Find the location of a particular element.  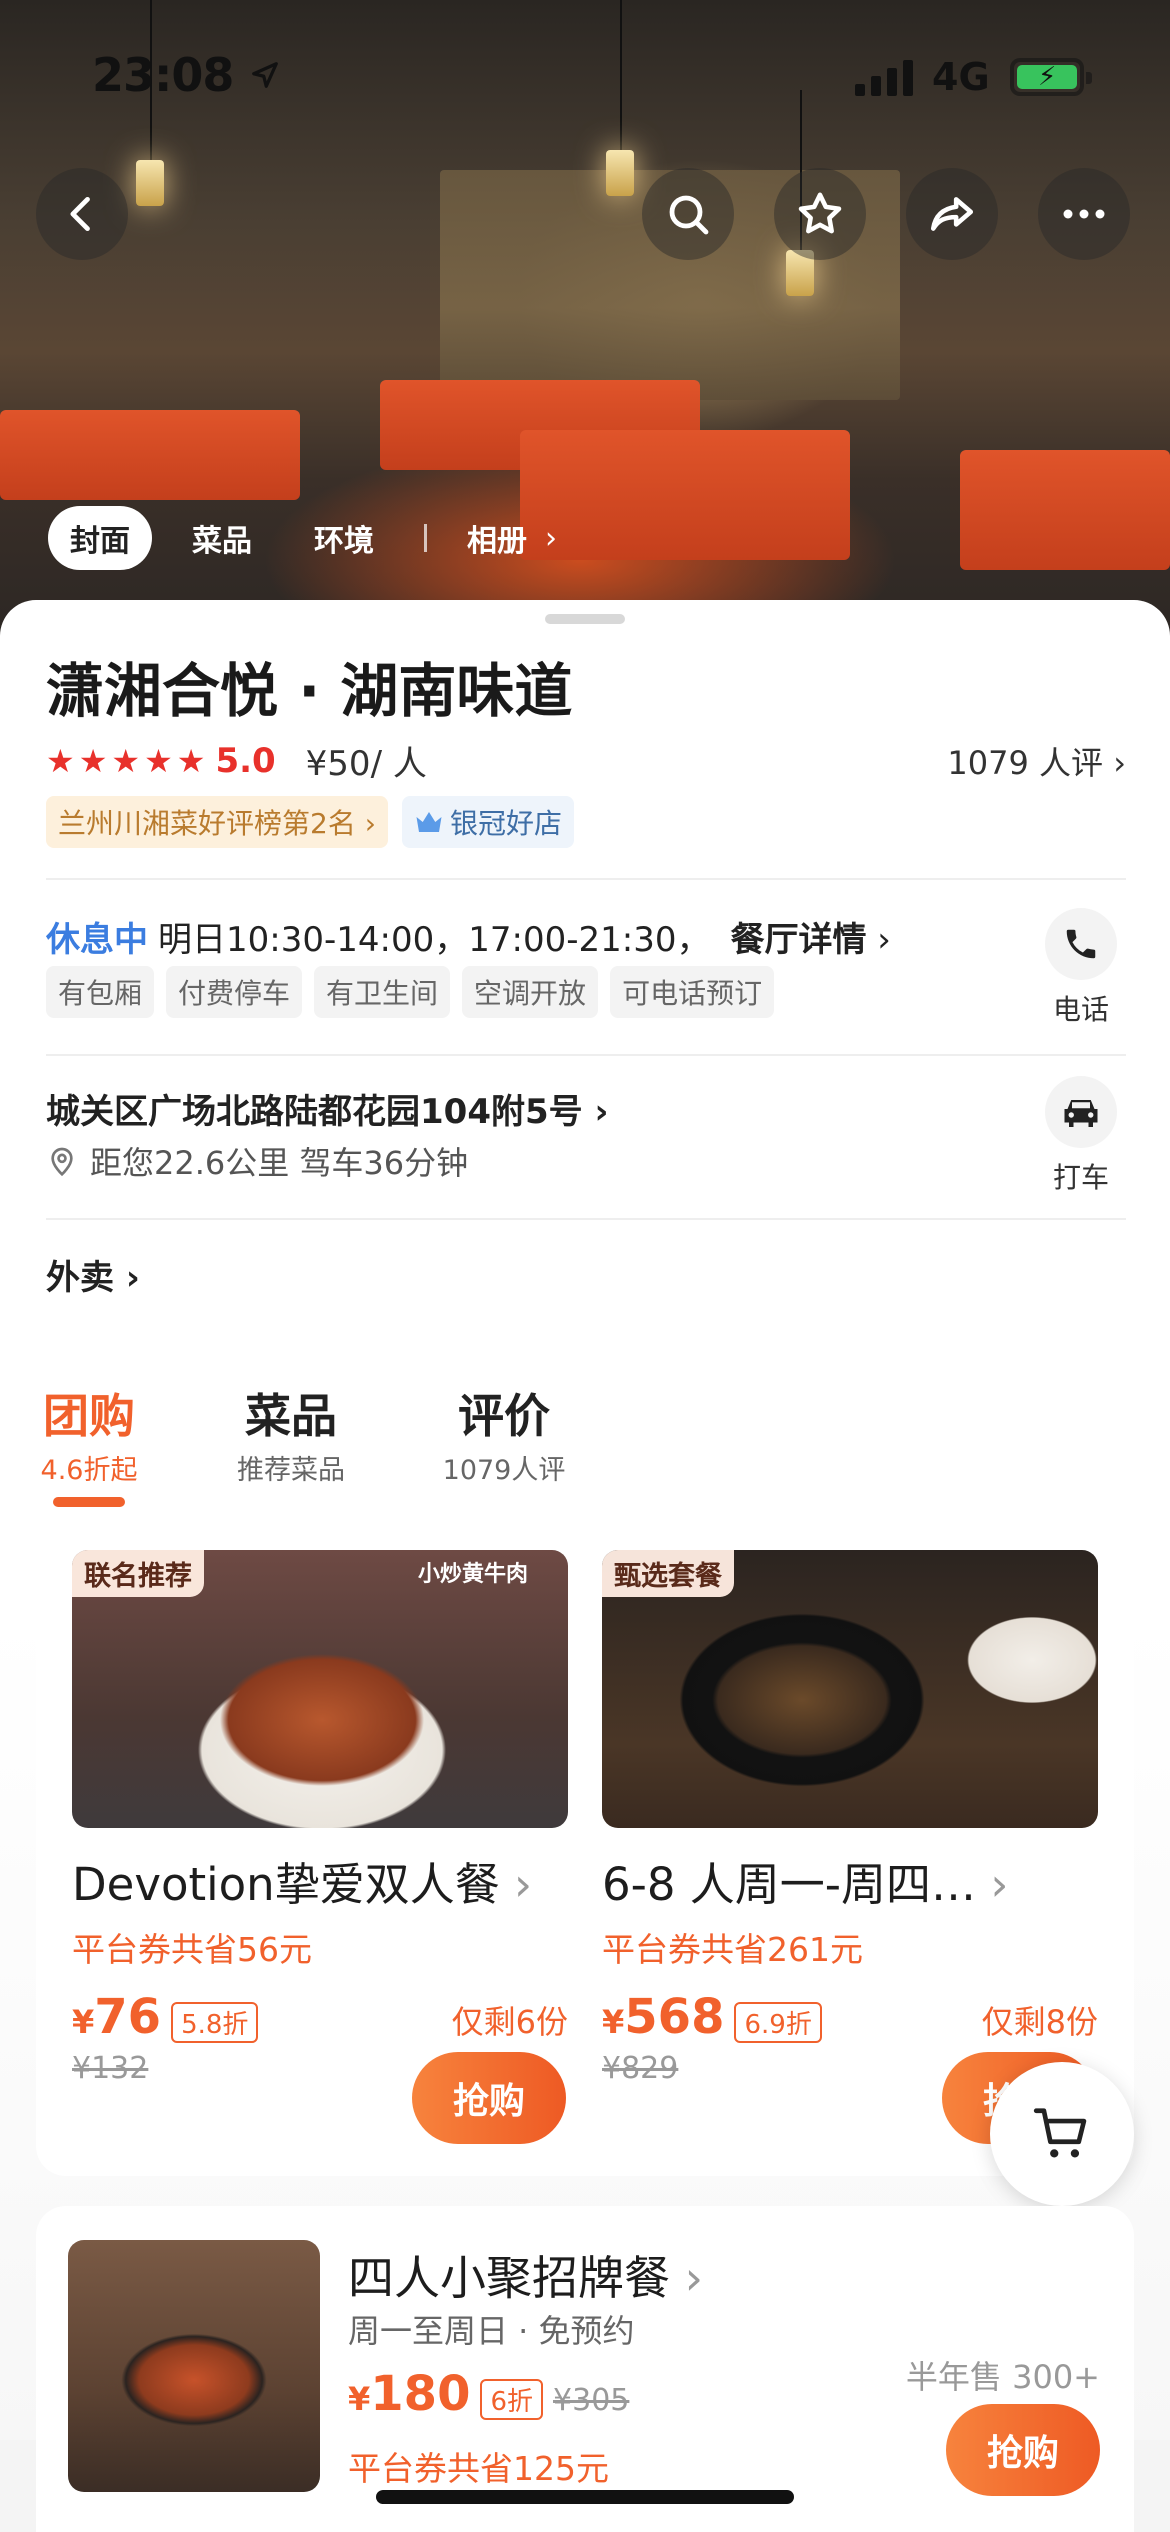

tab-reviews: 评价 1079人评 is located at coordinates (504, 1433).